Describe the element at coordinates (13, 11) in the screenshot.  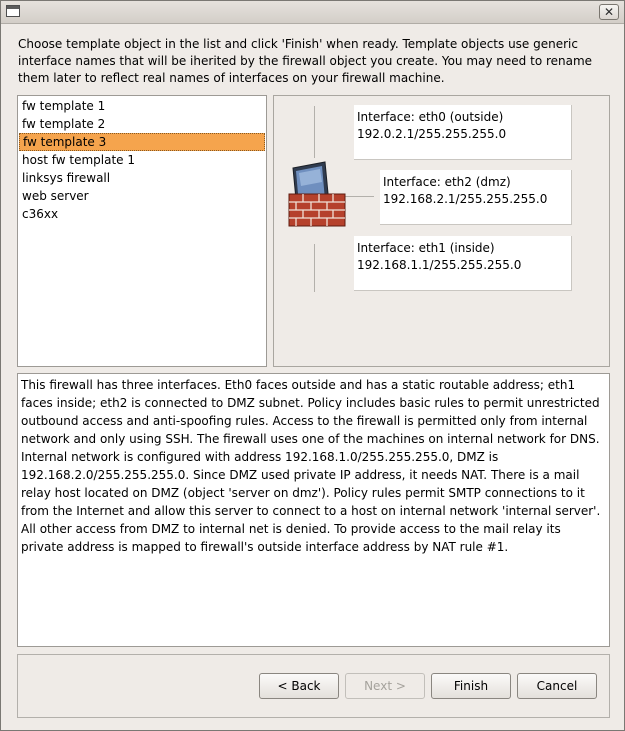
I see `window-icon` at that location.